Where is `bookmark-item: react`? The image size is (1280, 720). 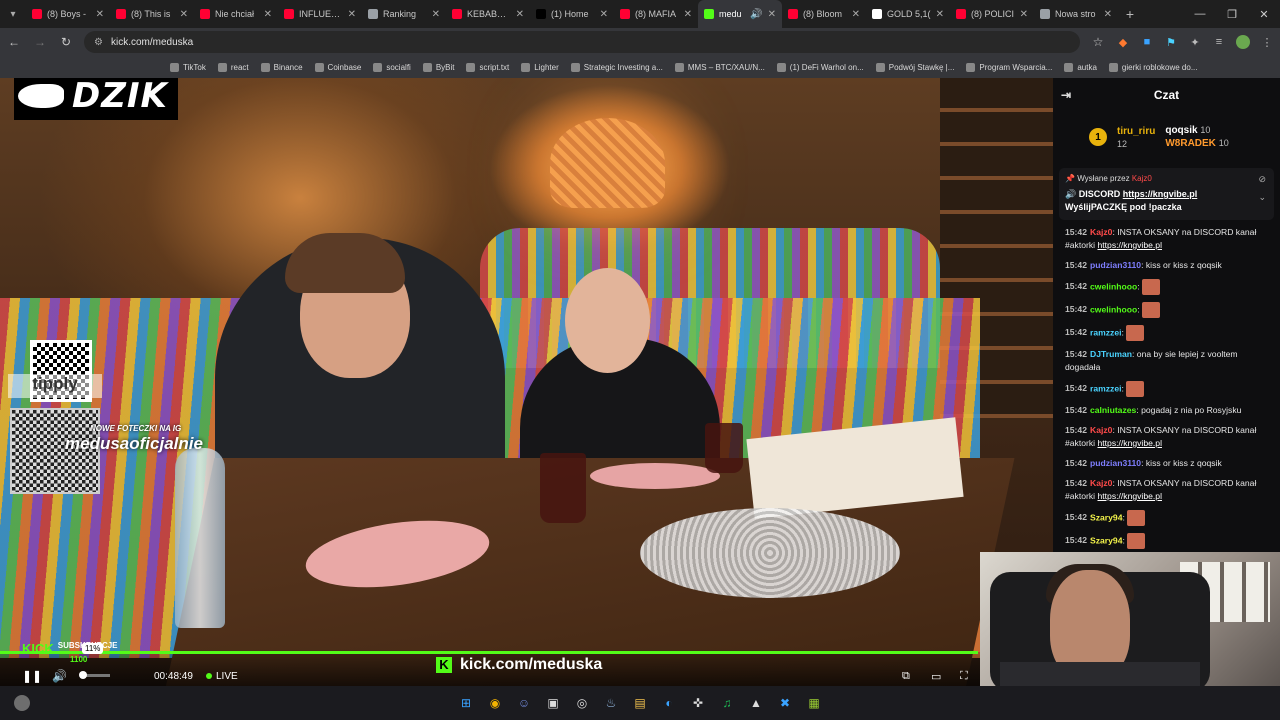
bookmark-item: react is located at coordinates (233, 67).